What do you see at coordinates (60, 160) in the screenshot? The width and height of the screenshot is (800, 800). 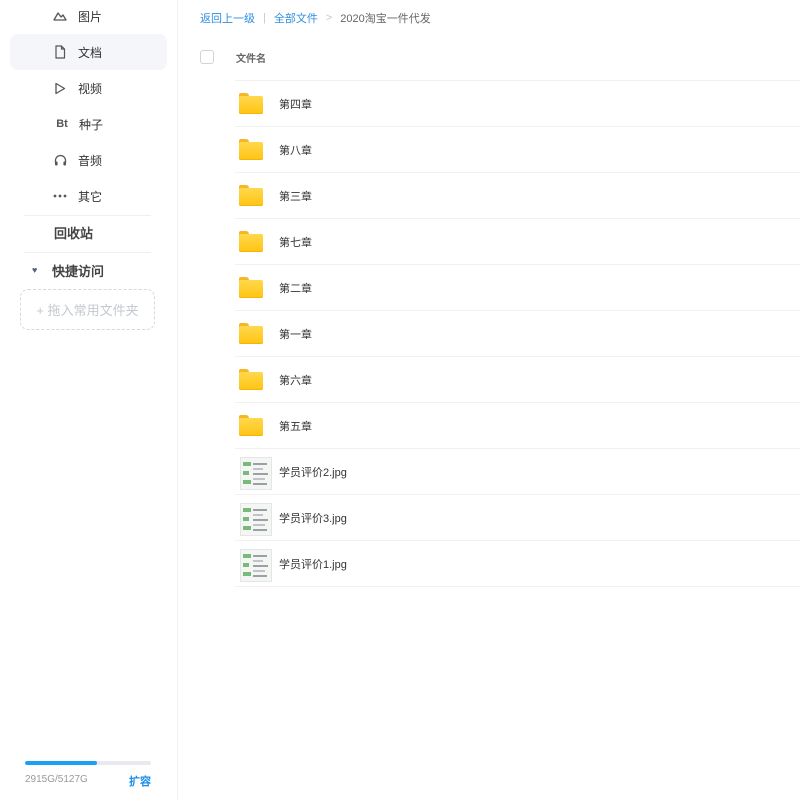 I see `headphones-icon` at bounding box center [60, 160].